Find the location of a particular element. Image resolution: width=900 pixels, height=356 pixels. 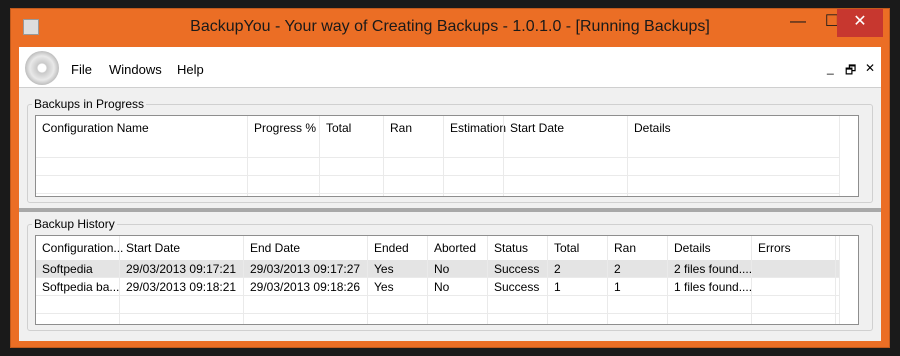

close-button: ✕ is located at coordinates (860, 23).